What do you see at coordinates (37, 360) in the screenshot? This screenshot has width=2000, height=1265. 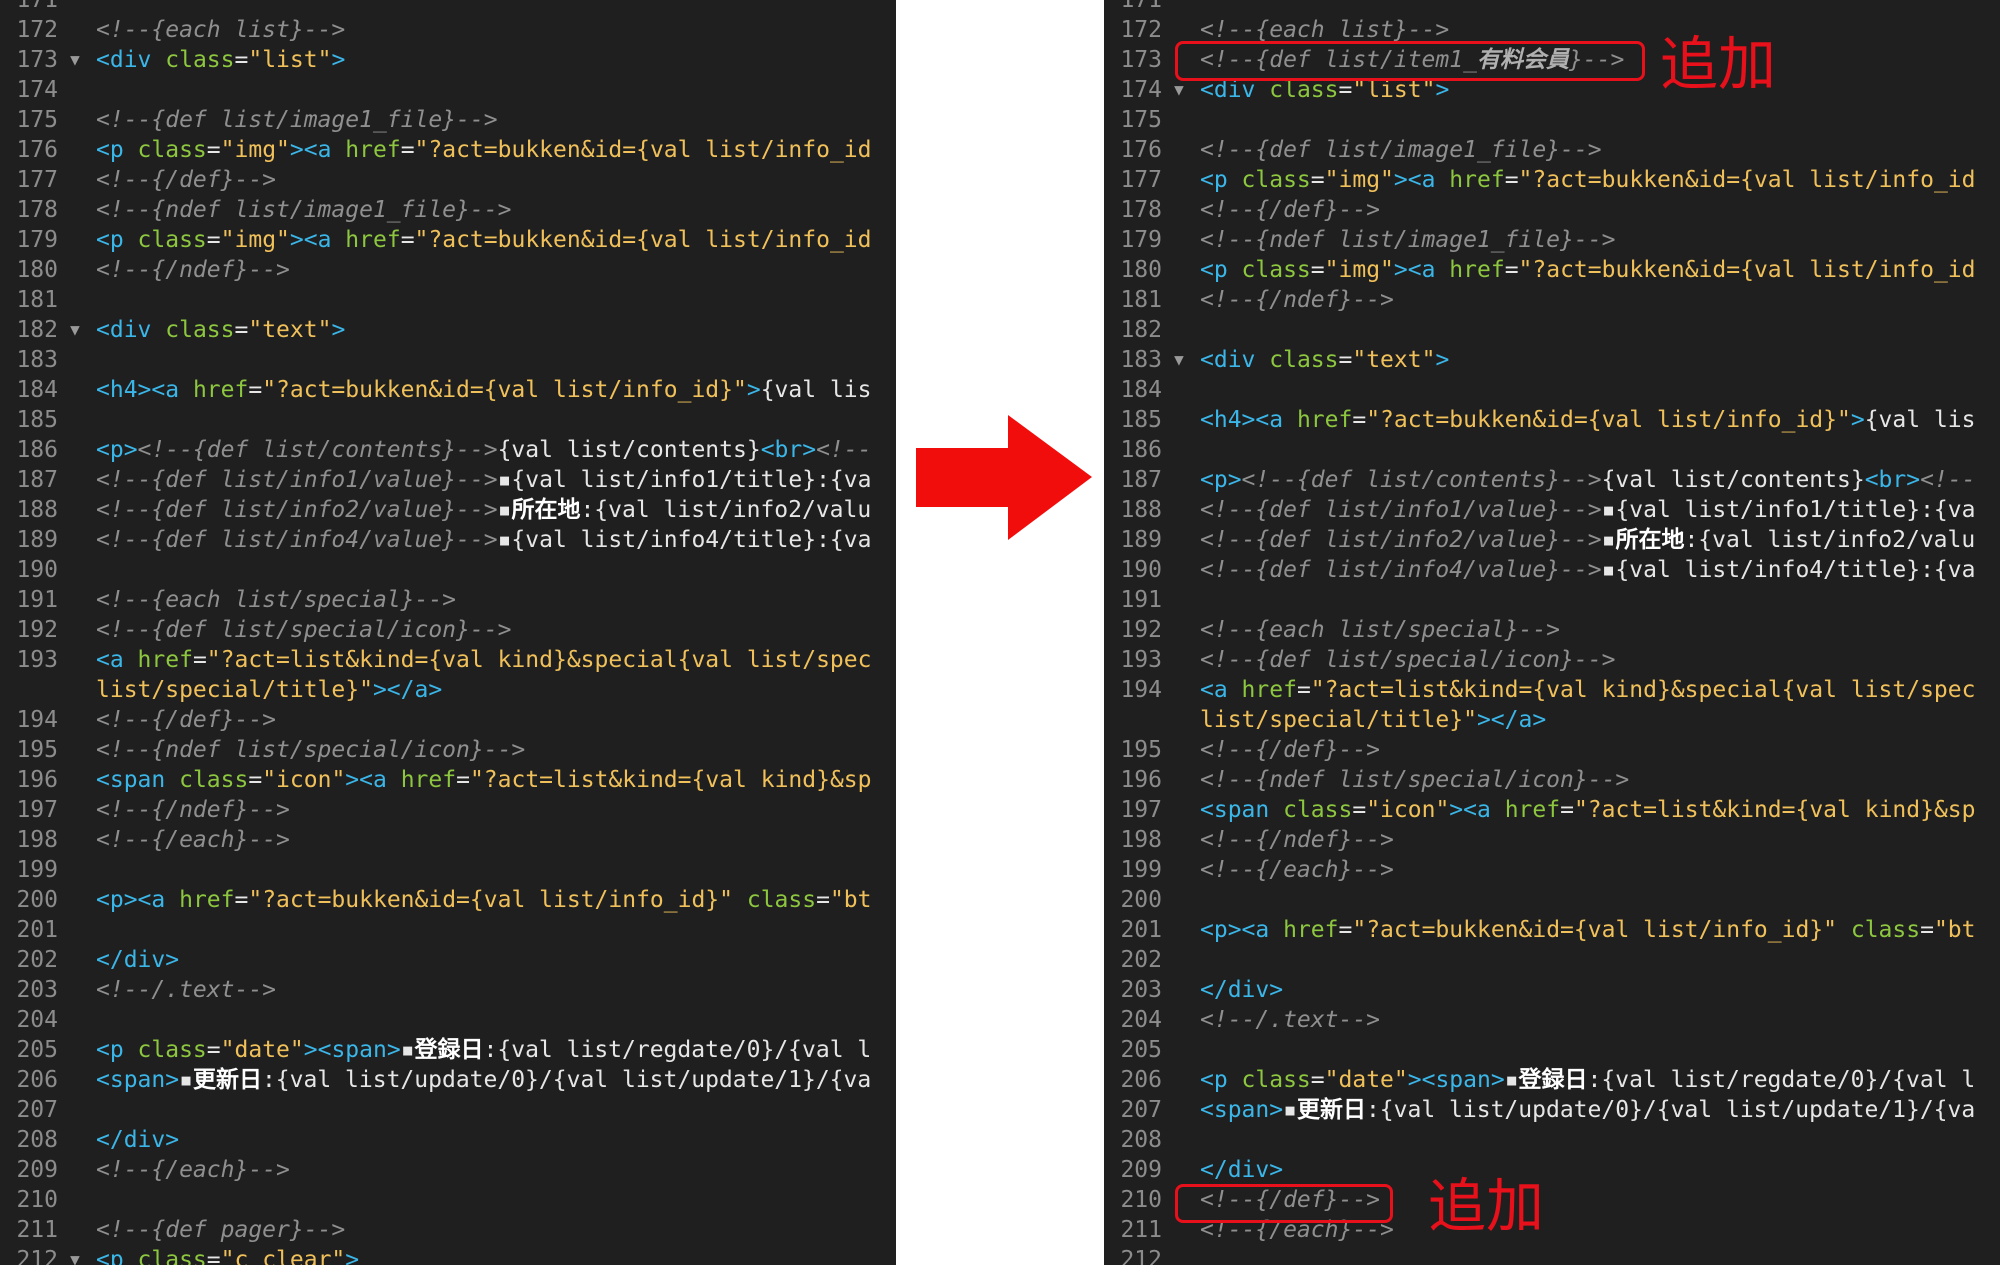 I see `line-number: 183` at bounding box center [37, 360].